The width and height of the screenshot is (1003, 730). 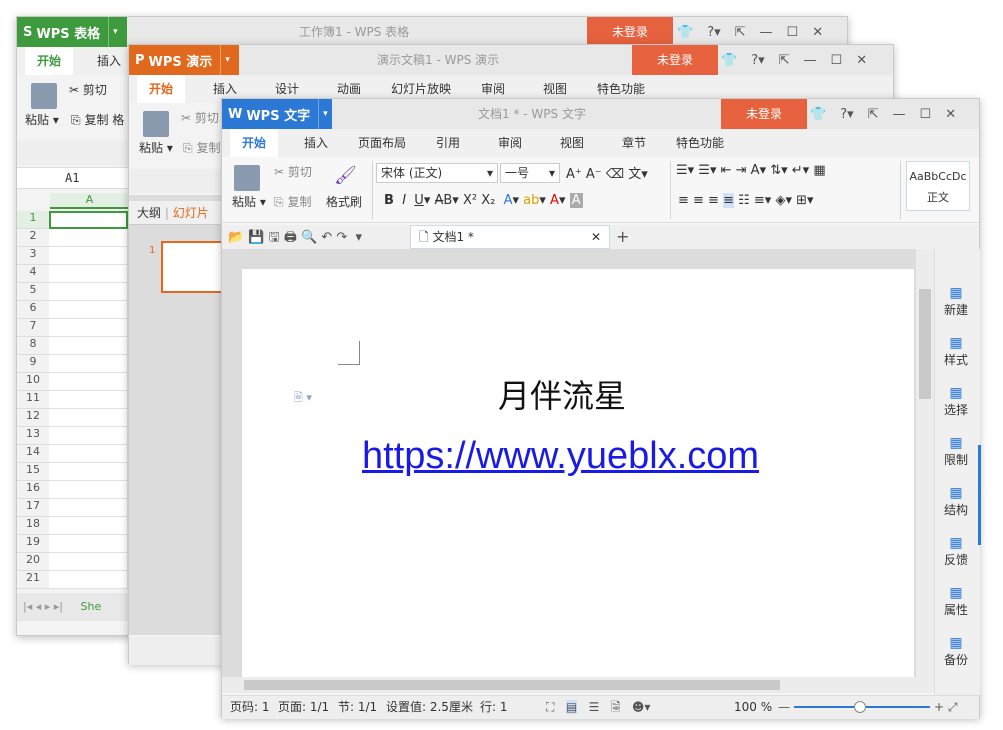 I want to click on task-pane-item: ▦ 反馈, so click(x=956, y=551).